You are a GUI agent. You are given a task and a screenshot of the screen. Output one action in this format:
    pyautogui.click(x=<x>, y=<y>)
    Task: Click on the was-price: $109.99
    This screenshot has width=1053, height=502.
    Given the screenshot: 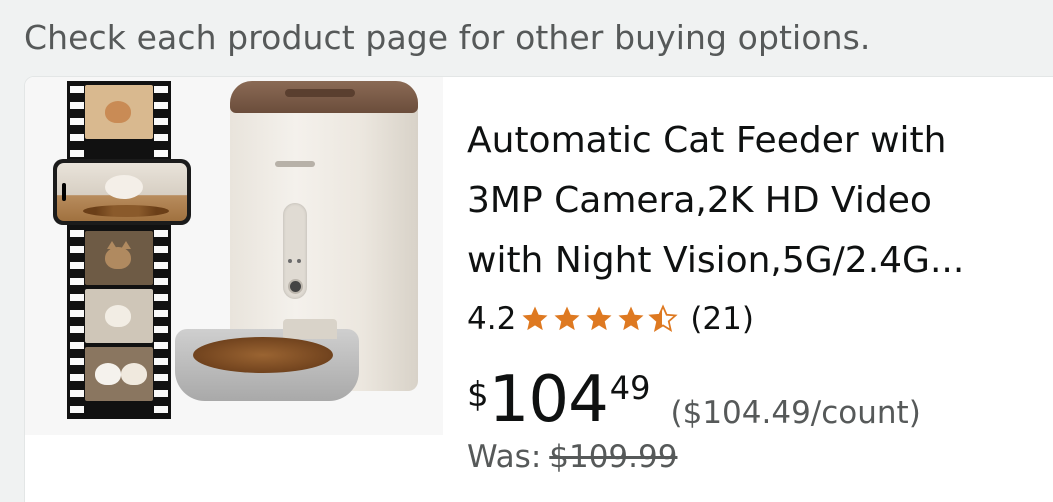 What is the action you would take?
    pyautogui.click(x=613, y=457)
    